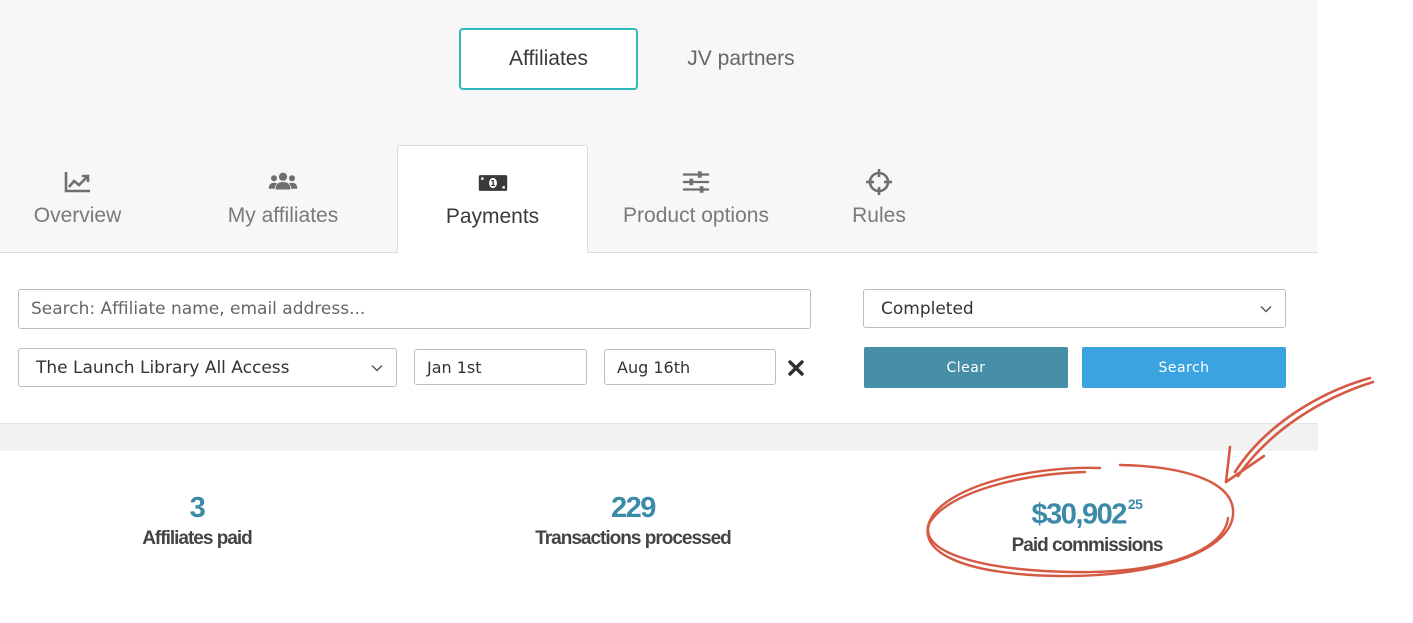 The width and height of the screenshot is (1413, 623). What do you see at coordinates (966, 367) in the screenshot?
I see `clear-button: Clear` at bounding box center [966, 367].